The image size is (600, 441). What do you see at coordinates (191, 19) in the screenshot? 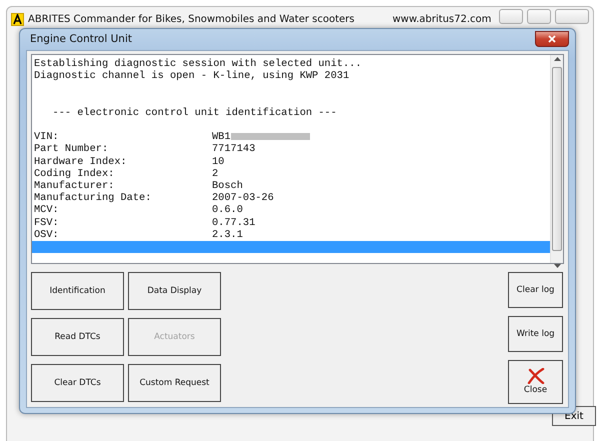
I see `window-title: ABRITES Commander for Bikes, Snowmobiles and Water scooters` at bounding box center [191, 19].